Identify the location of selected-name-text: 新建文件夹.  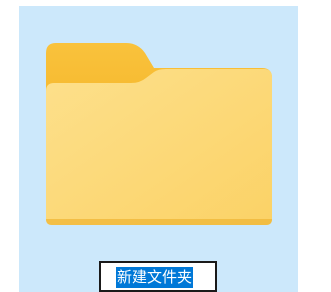
(155, 277).